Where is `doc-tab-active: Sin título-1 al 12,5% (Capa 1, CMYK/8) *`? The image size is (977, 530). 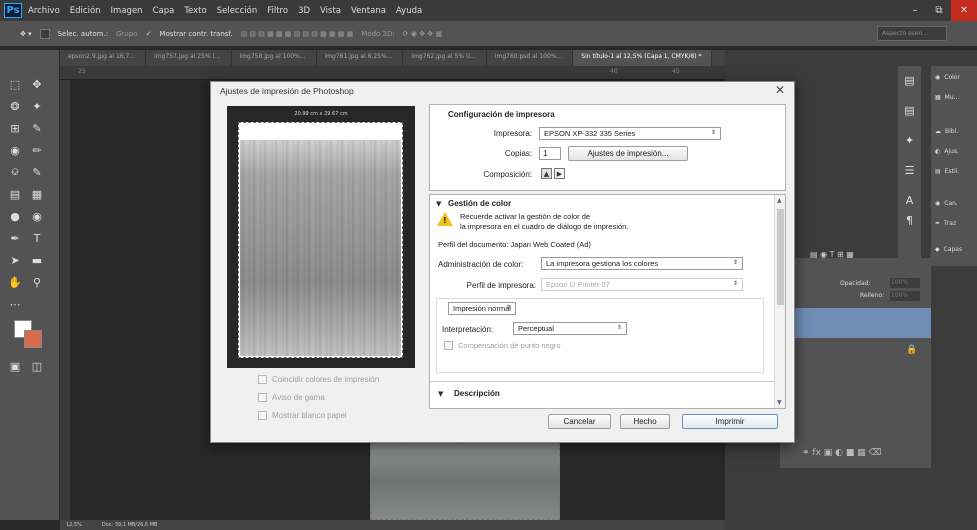
doc-tab-active: Sin título-1 al 12,5% (Capa 1, CMYK/8) * is located at coordinates (643, 58).